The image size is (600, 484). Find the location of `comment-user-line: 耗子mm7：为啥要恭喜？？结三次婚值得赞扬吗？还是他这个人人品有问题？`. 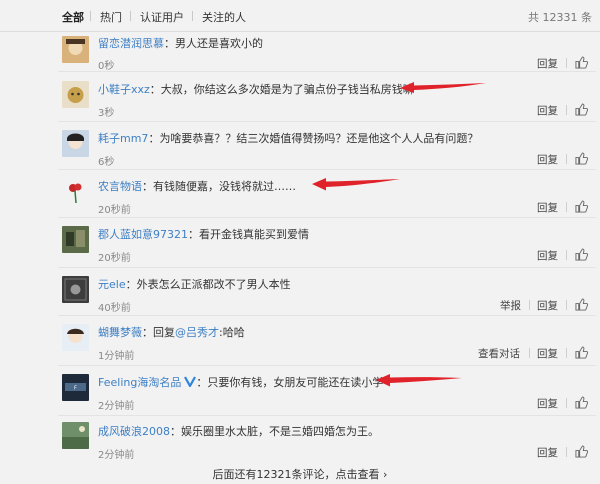

comment-user-line: 耗子mm7：为啥要恭喜？？结三次婚值得赞扬吗？还是他这个人人品有问题？ is located at coordinates (288, 138).